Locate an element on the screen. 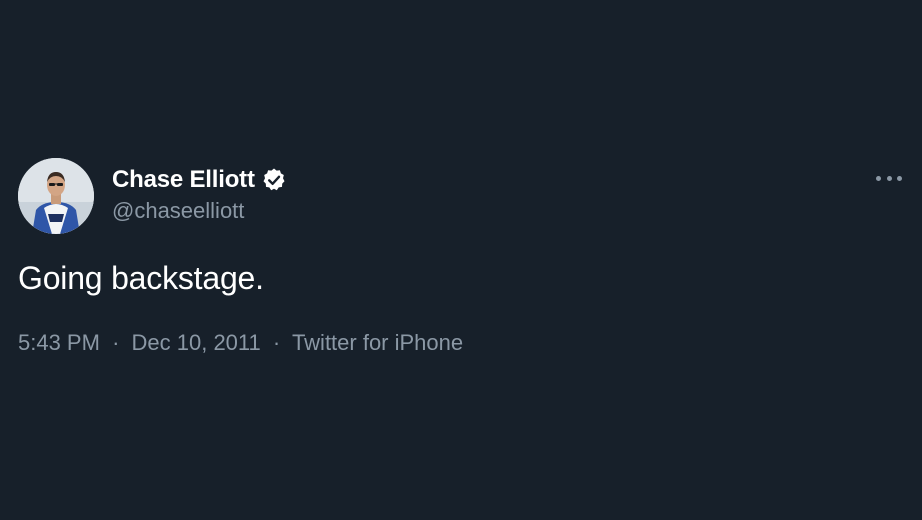 This screenshot has height=520, width=922. avatar is located at coordinates (56, 196).